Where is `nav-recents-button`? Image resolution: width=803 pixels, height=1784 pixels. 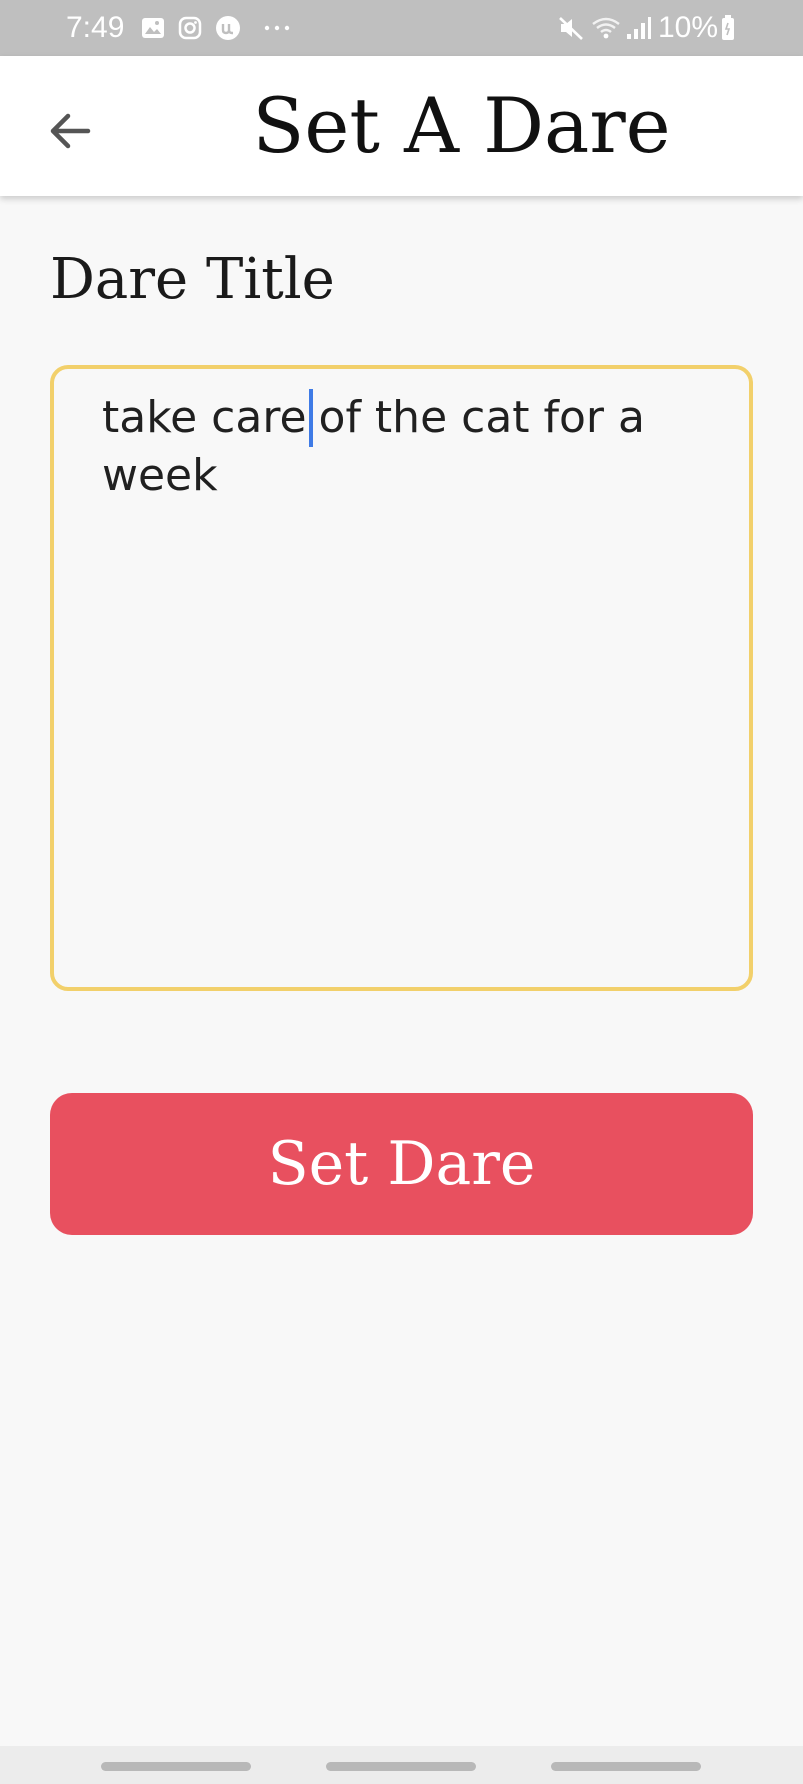
nav-recents-button is located at coordinates (176, 1766).